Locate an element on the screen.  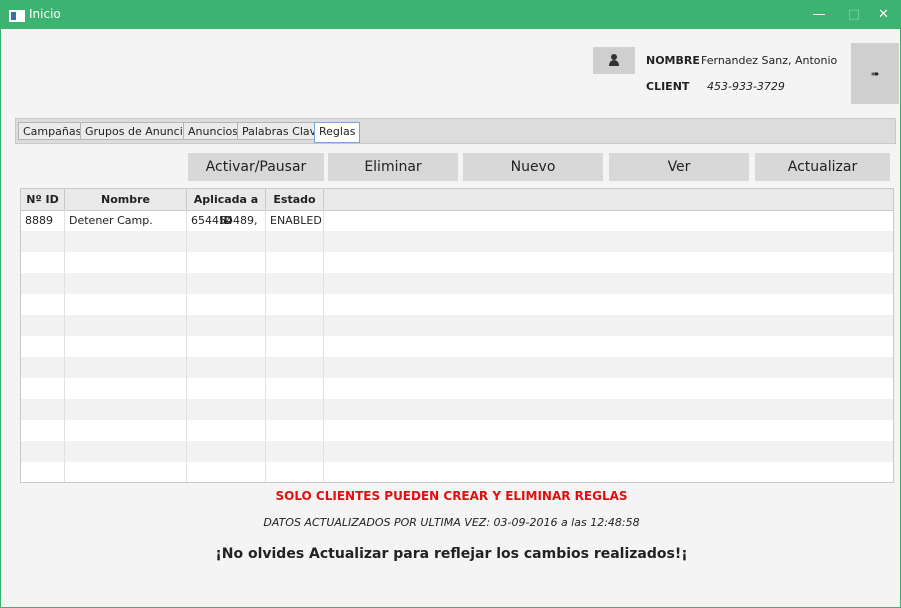
tab-anuncios: Anuncios is located at coordinates (213, 131).